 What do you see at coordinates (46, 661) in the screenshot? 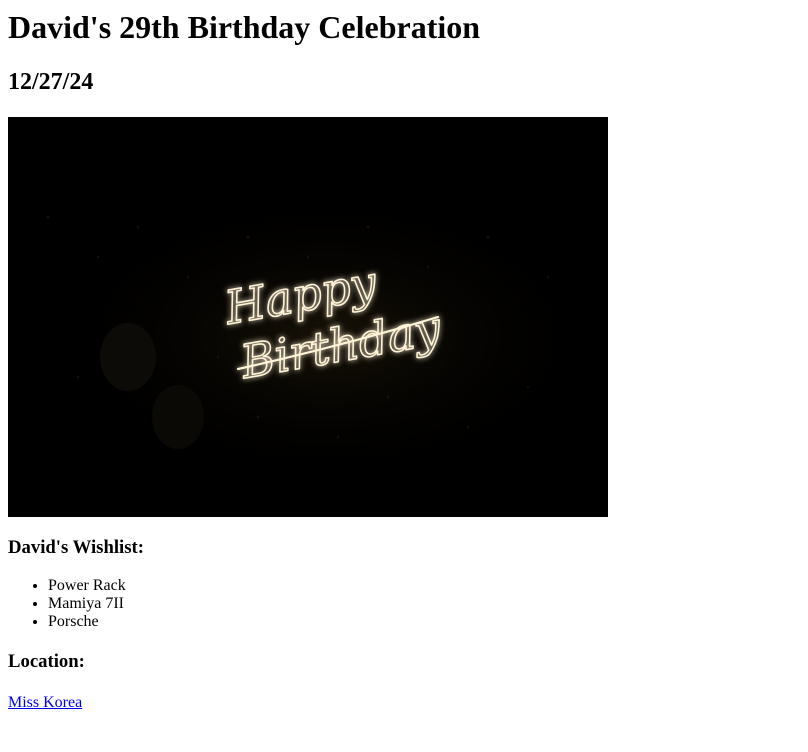
I see `location-heading: Location:` at bounding box center [46, 661].